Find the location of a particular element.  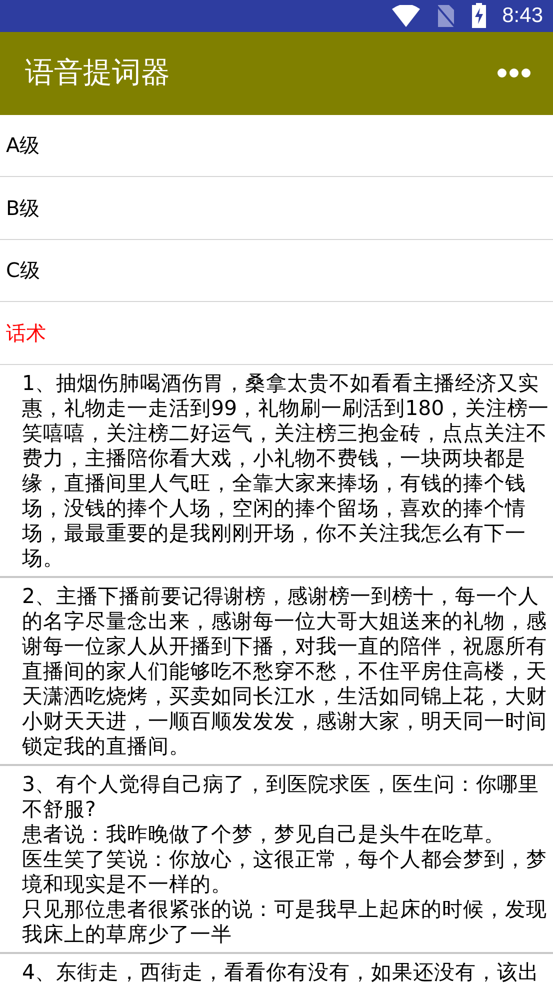

script-text: 4、东街走，西街走，看看你有没有，如果还没有，该出 is located at coordinates (281, 971).